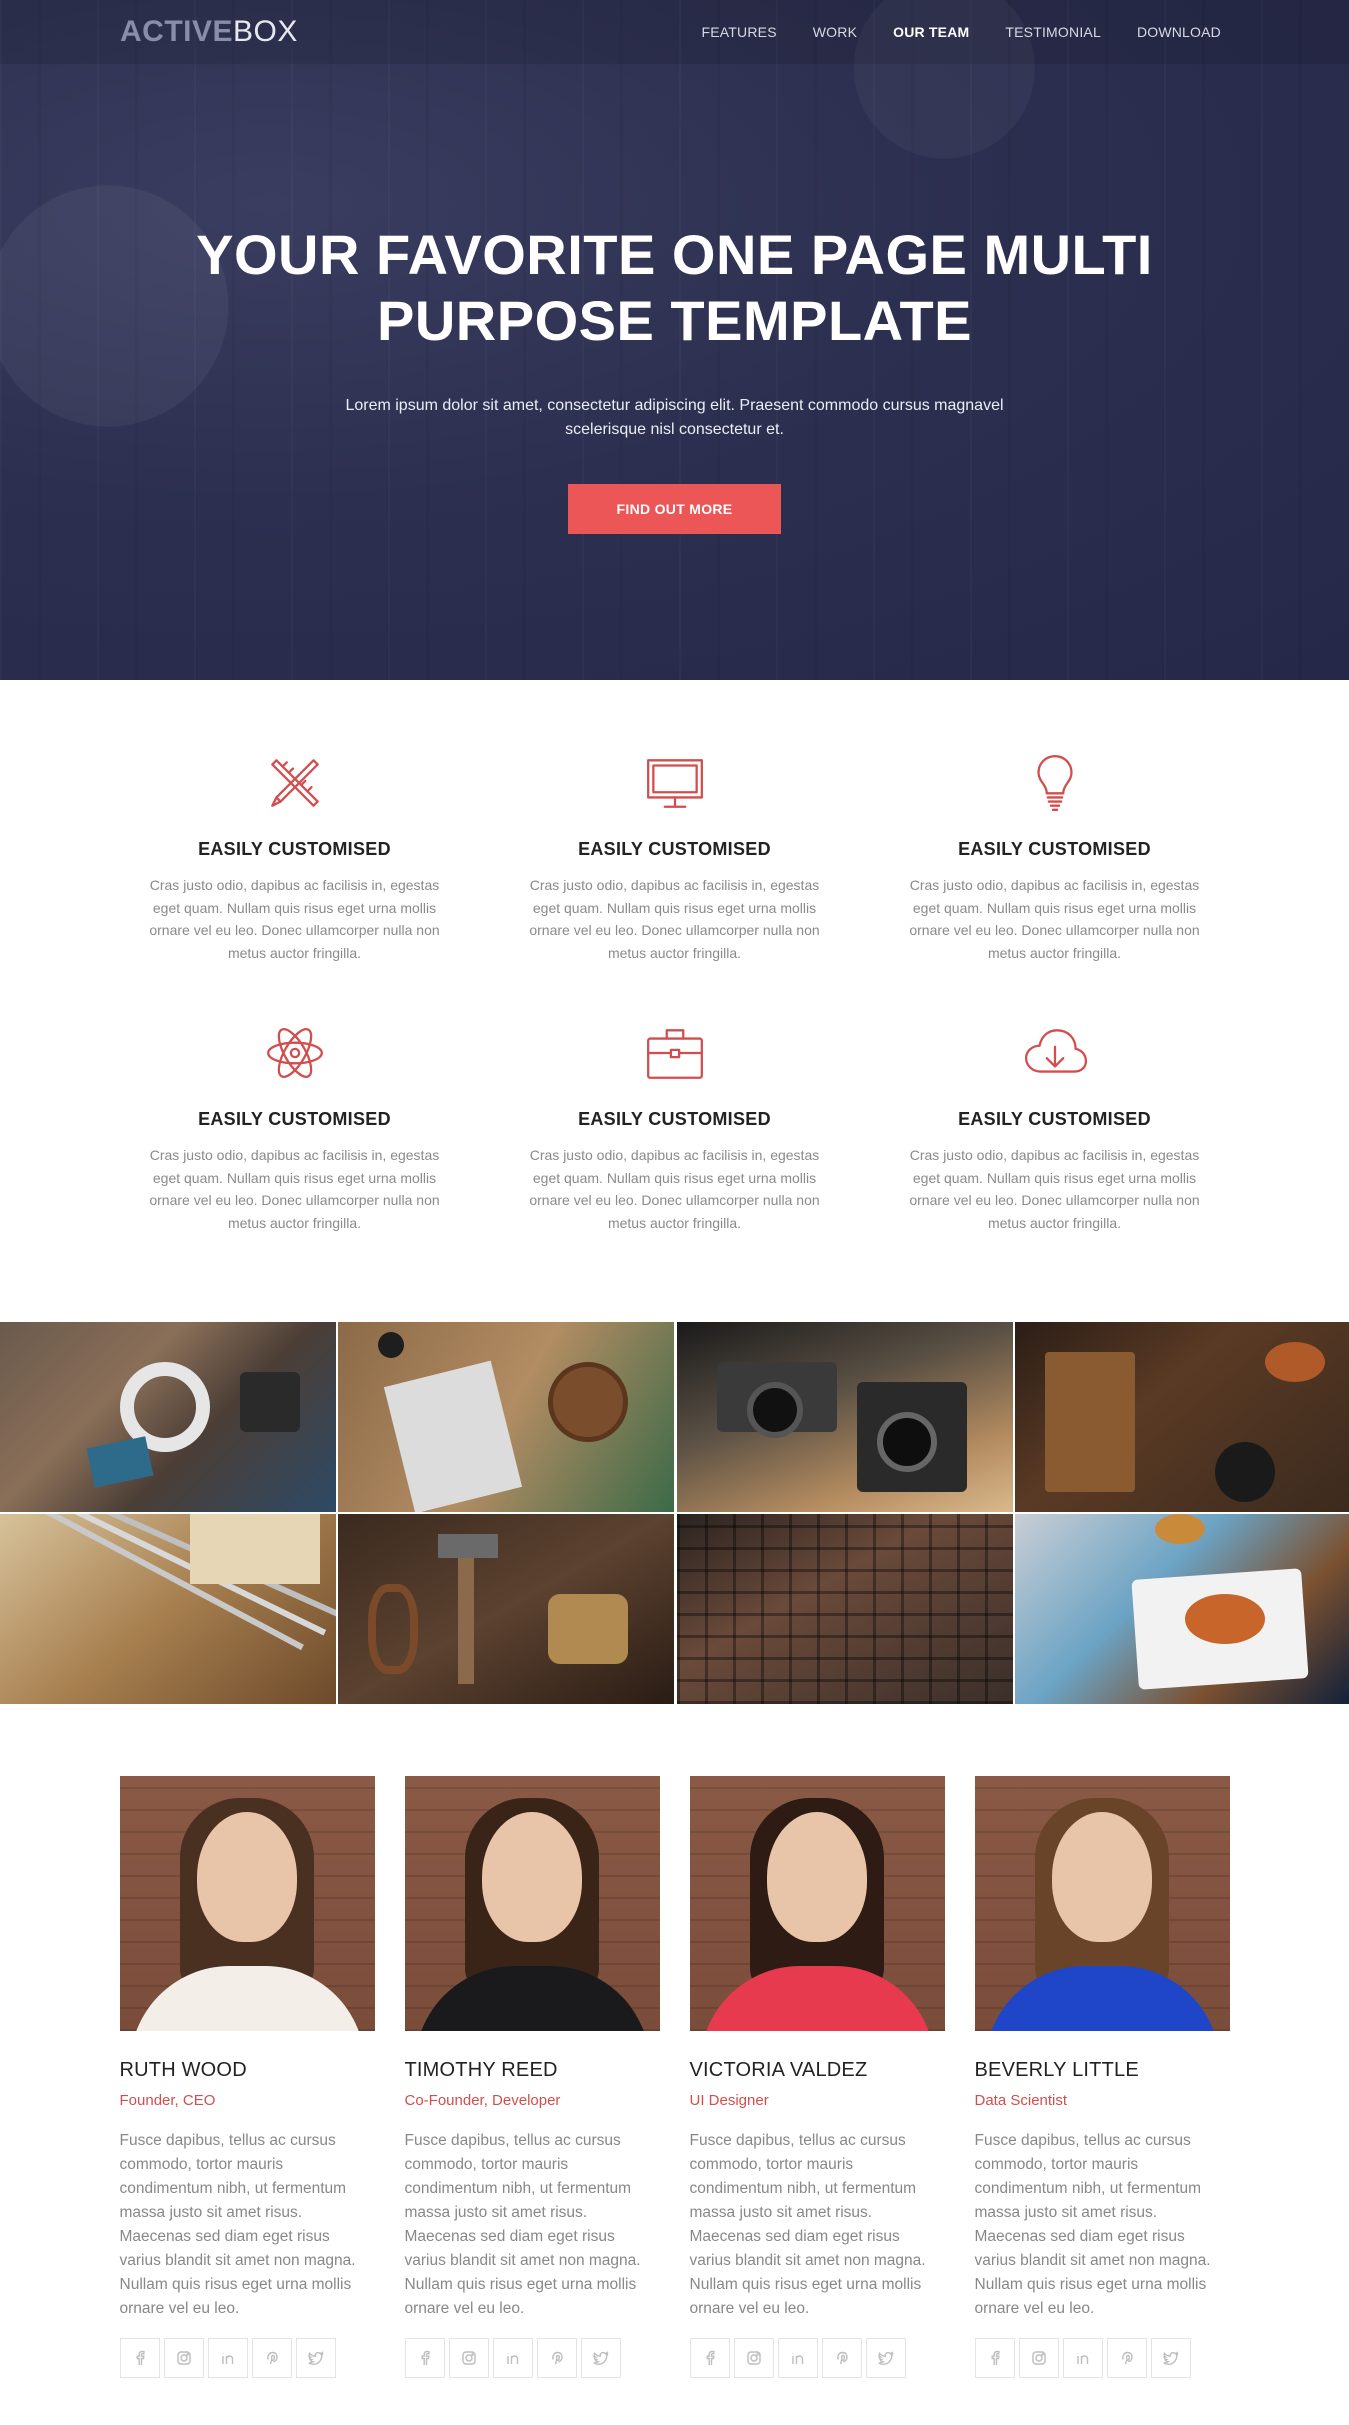 Image resolution: width=1349 pixels, height=2425 pixels. What do you see at coordinates (1055, 783) in the screenshot?
I see `lightbulb-icon` at bounding box center [1055, 783].